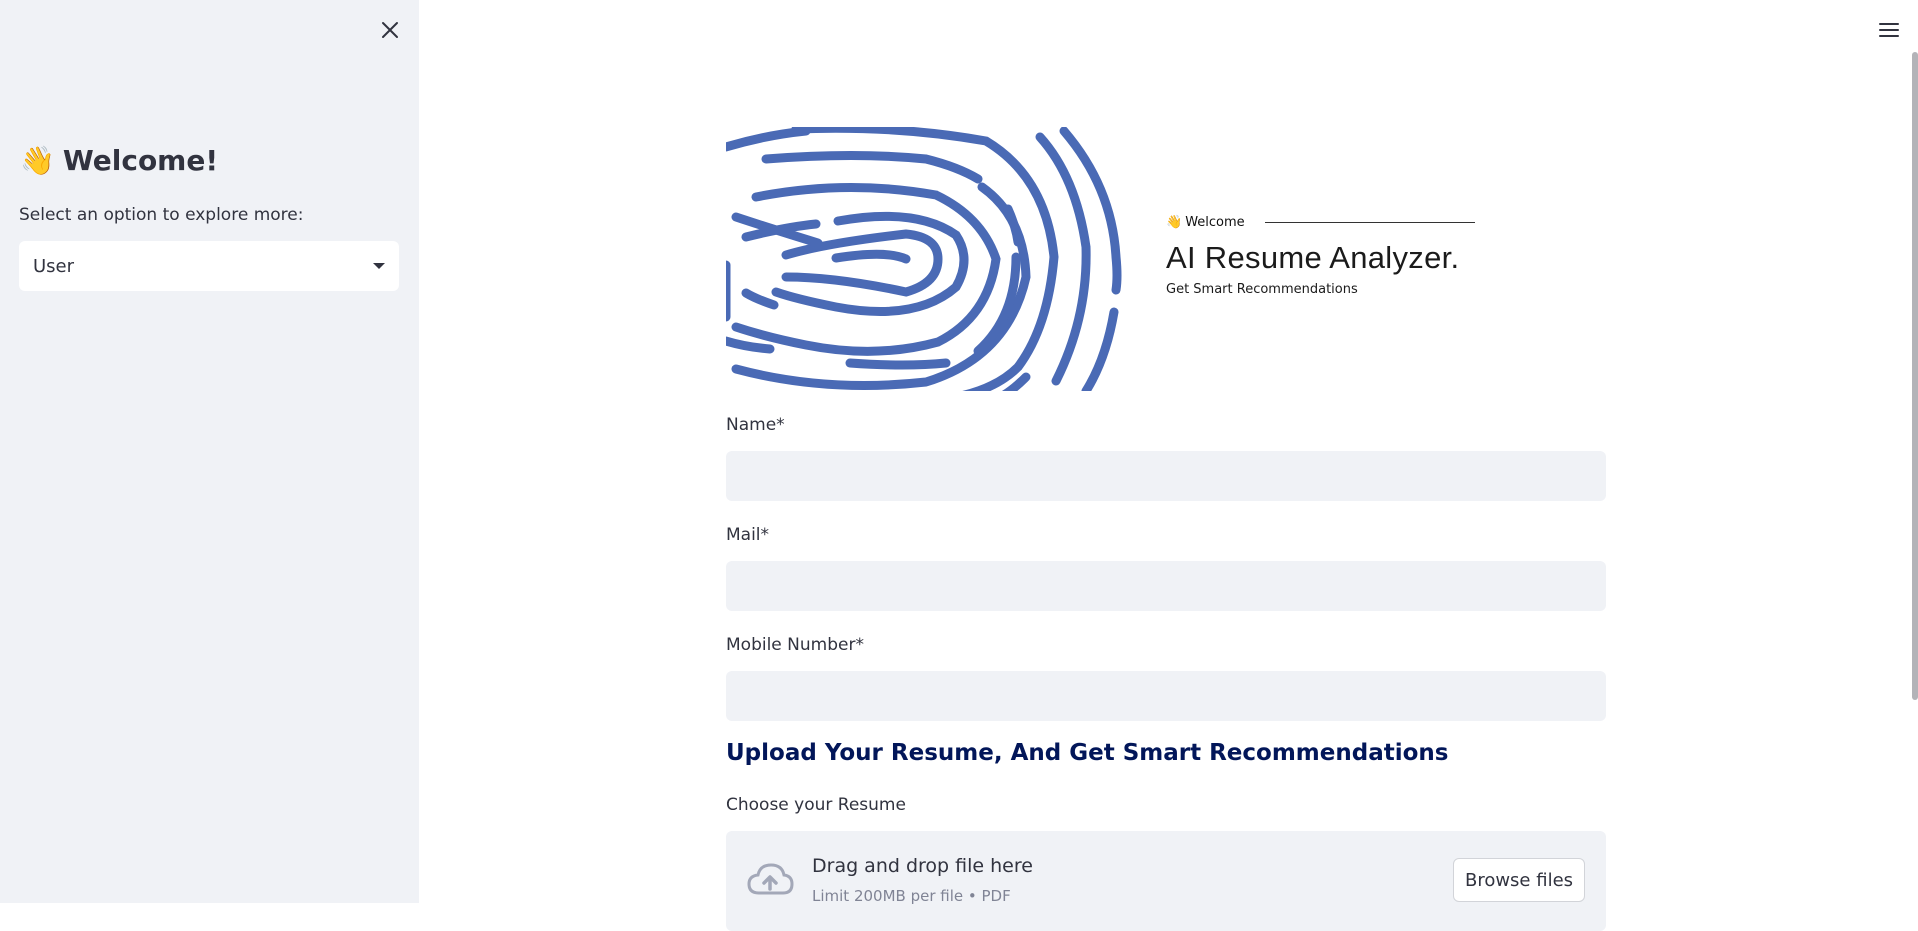 The height and width of the screenshot is (931, 1918). I want to click on mail-input, so click(1166, 586).